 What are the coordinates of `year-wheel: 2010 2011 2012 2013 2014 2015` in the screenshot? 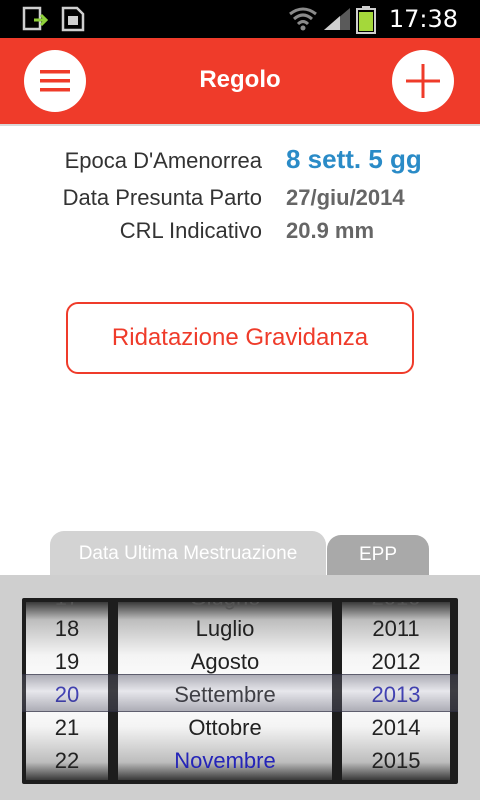 It's located at (396, 691).